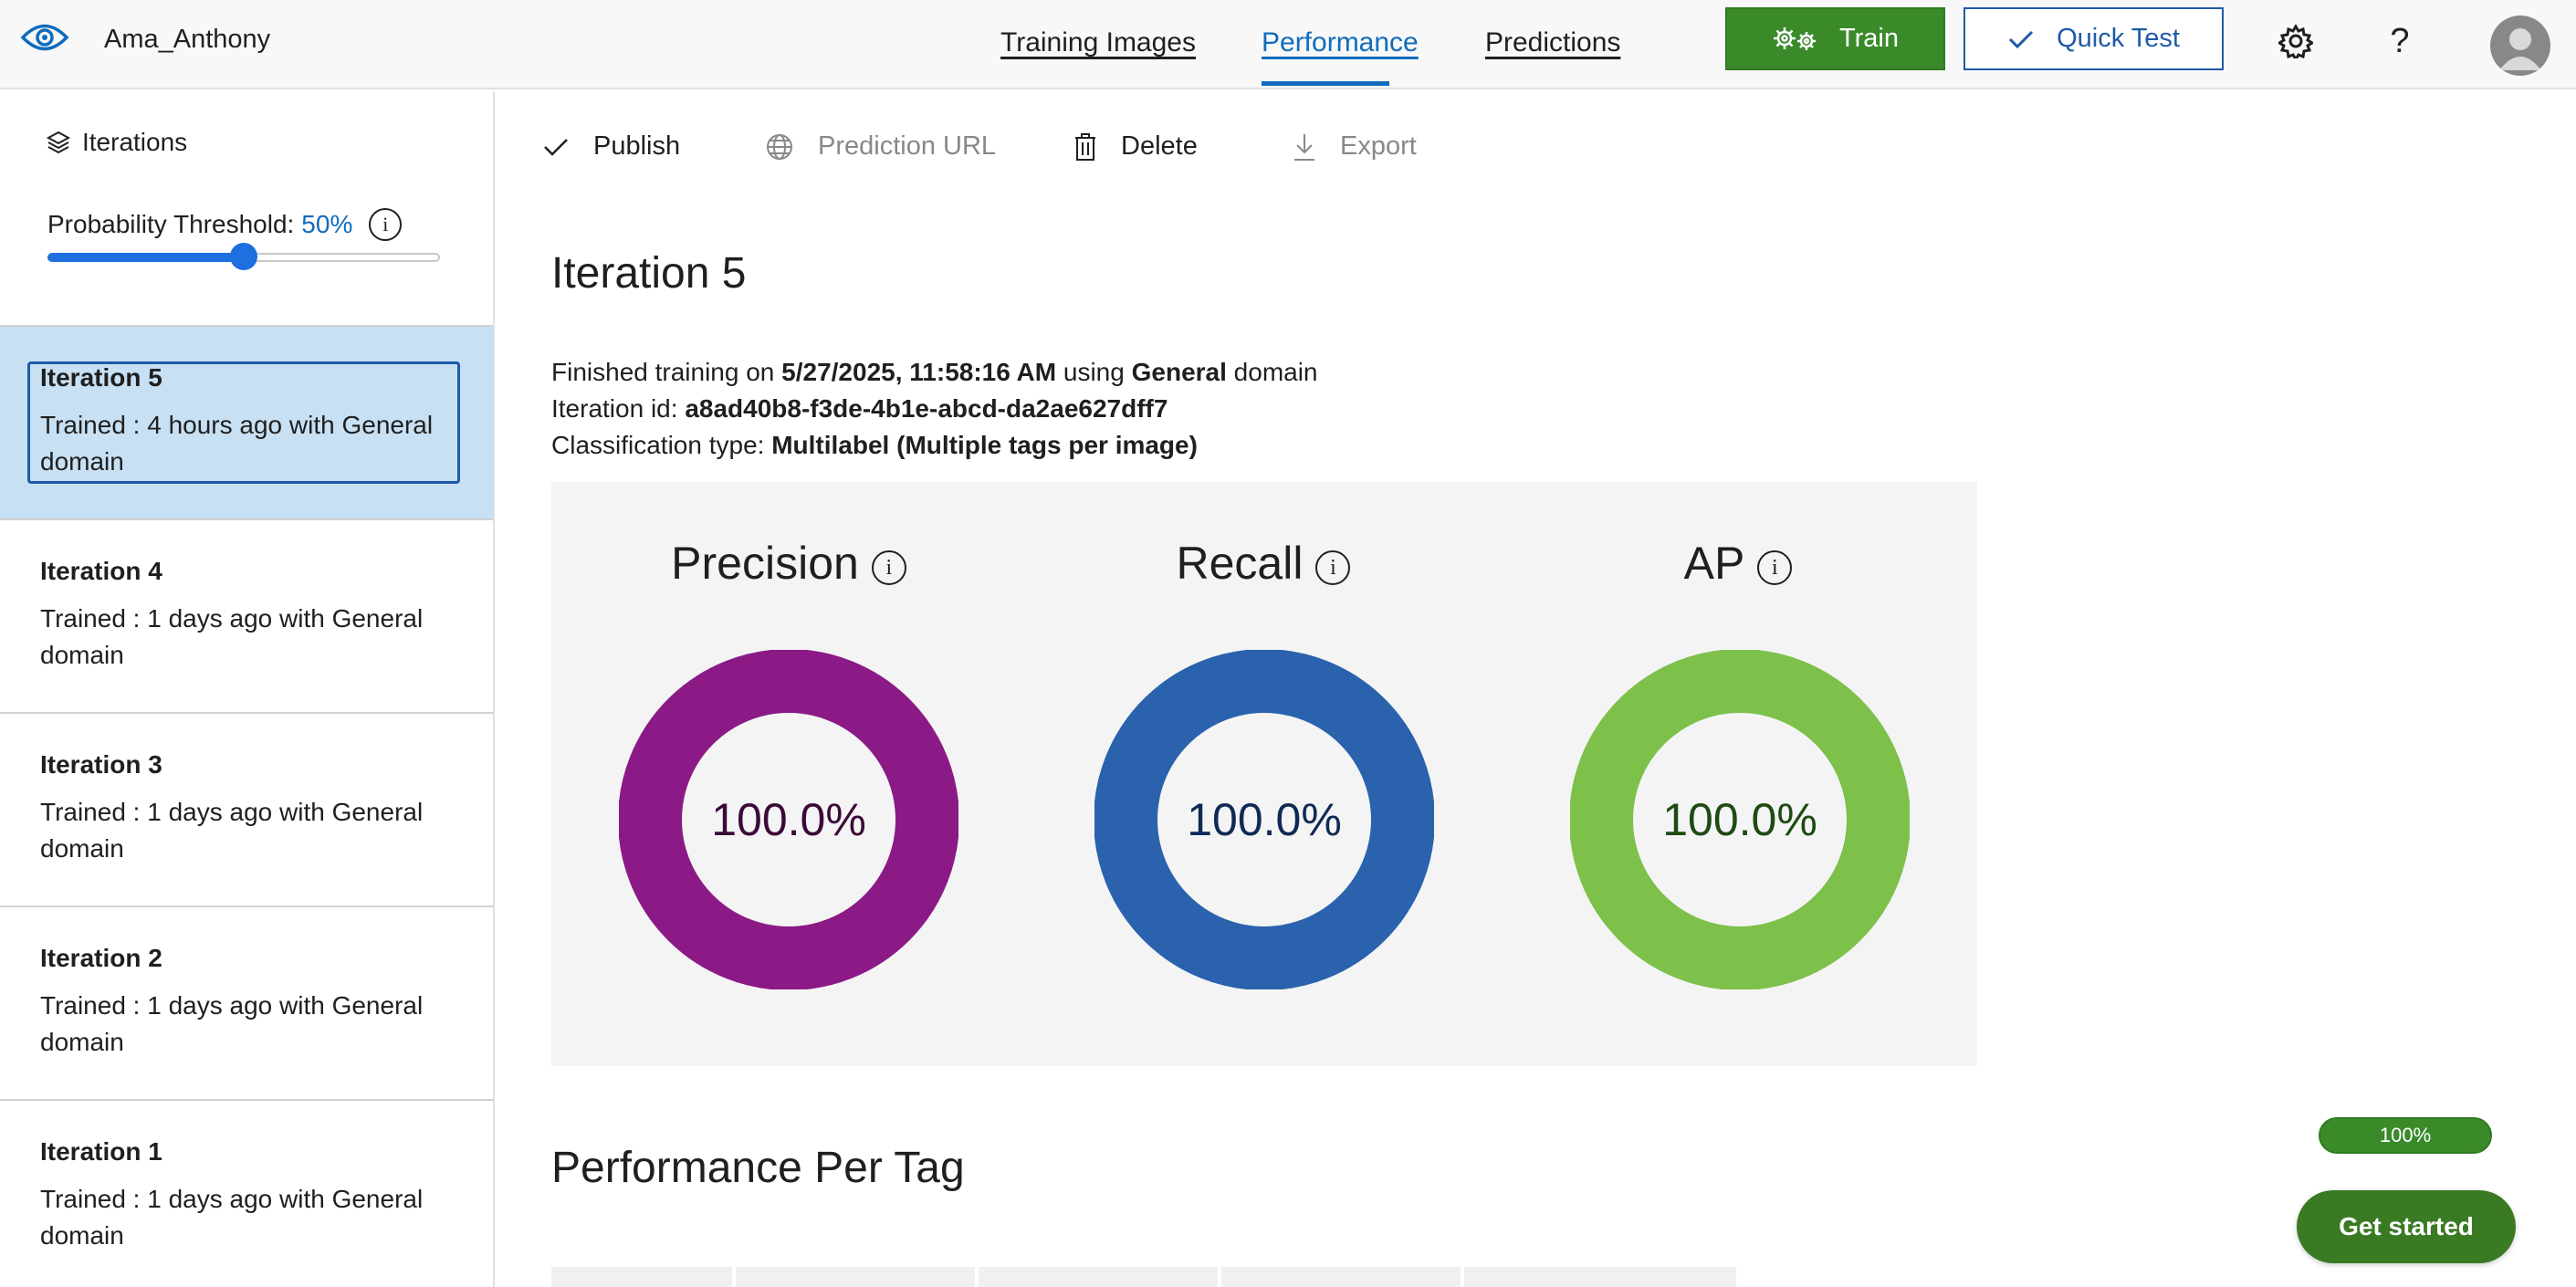  Describe the element at coordinates (1240, 563) in the screenshot. I see `recall-label: Recall` at that location.